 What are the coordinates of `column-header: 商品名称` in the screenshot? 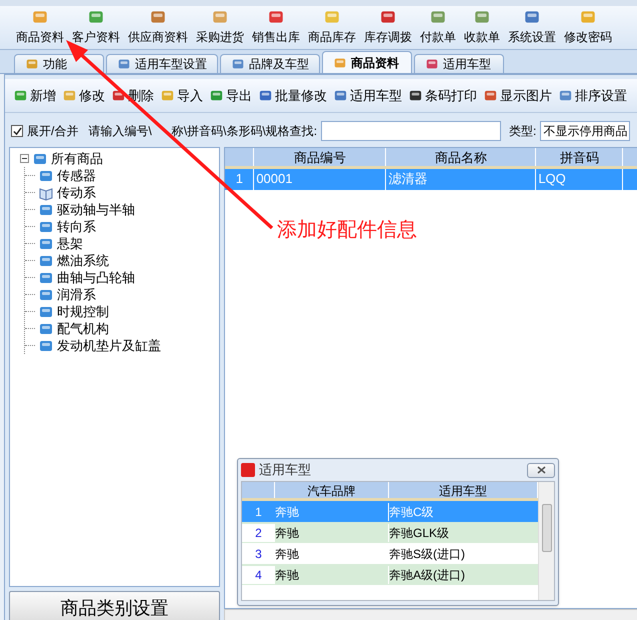 It's located at (461, 157).